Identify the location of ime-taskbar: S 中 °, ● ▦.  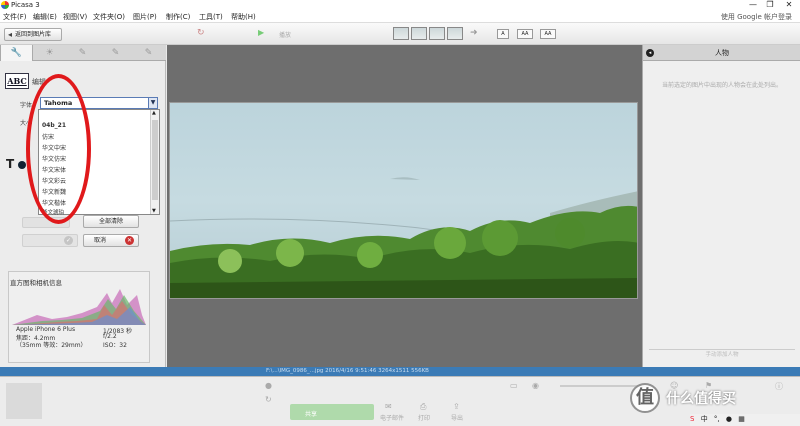
(745, 420).